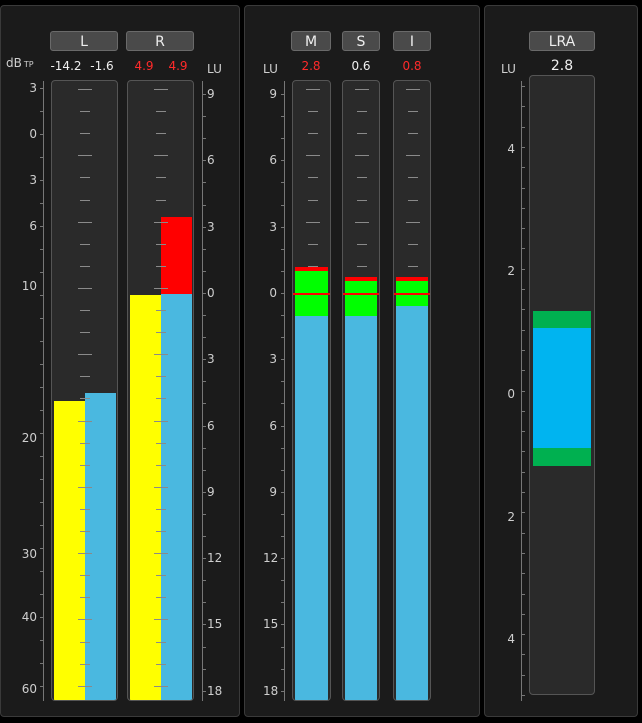  I want to click on lu-unit-label-right: LU, so click(214, 69).